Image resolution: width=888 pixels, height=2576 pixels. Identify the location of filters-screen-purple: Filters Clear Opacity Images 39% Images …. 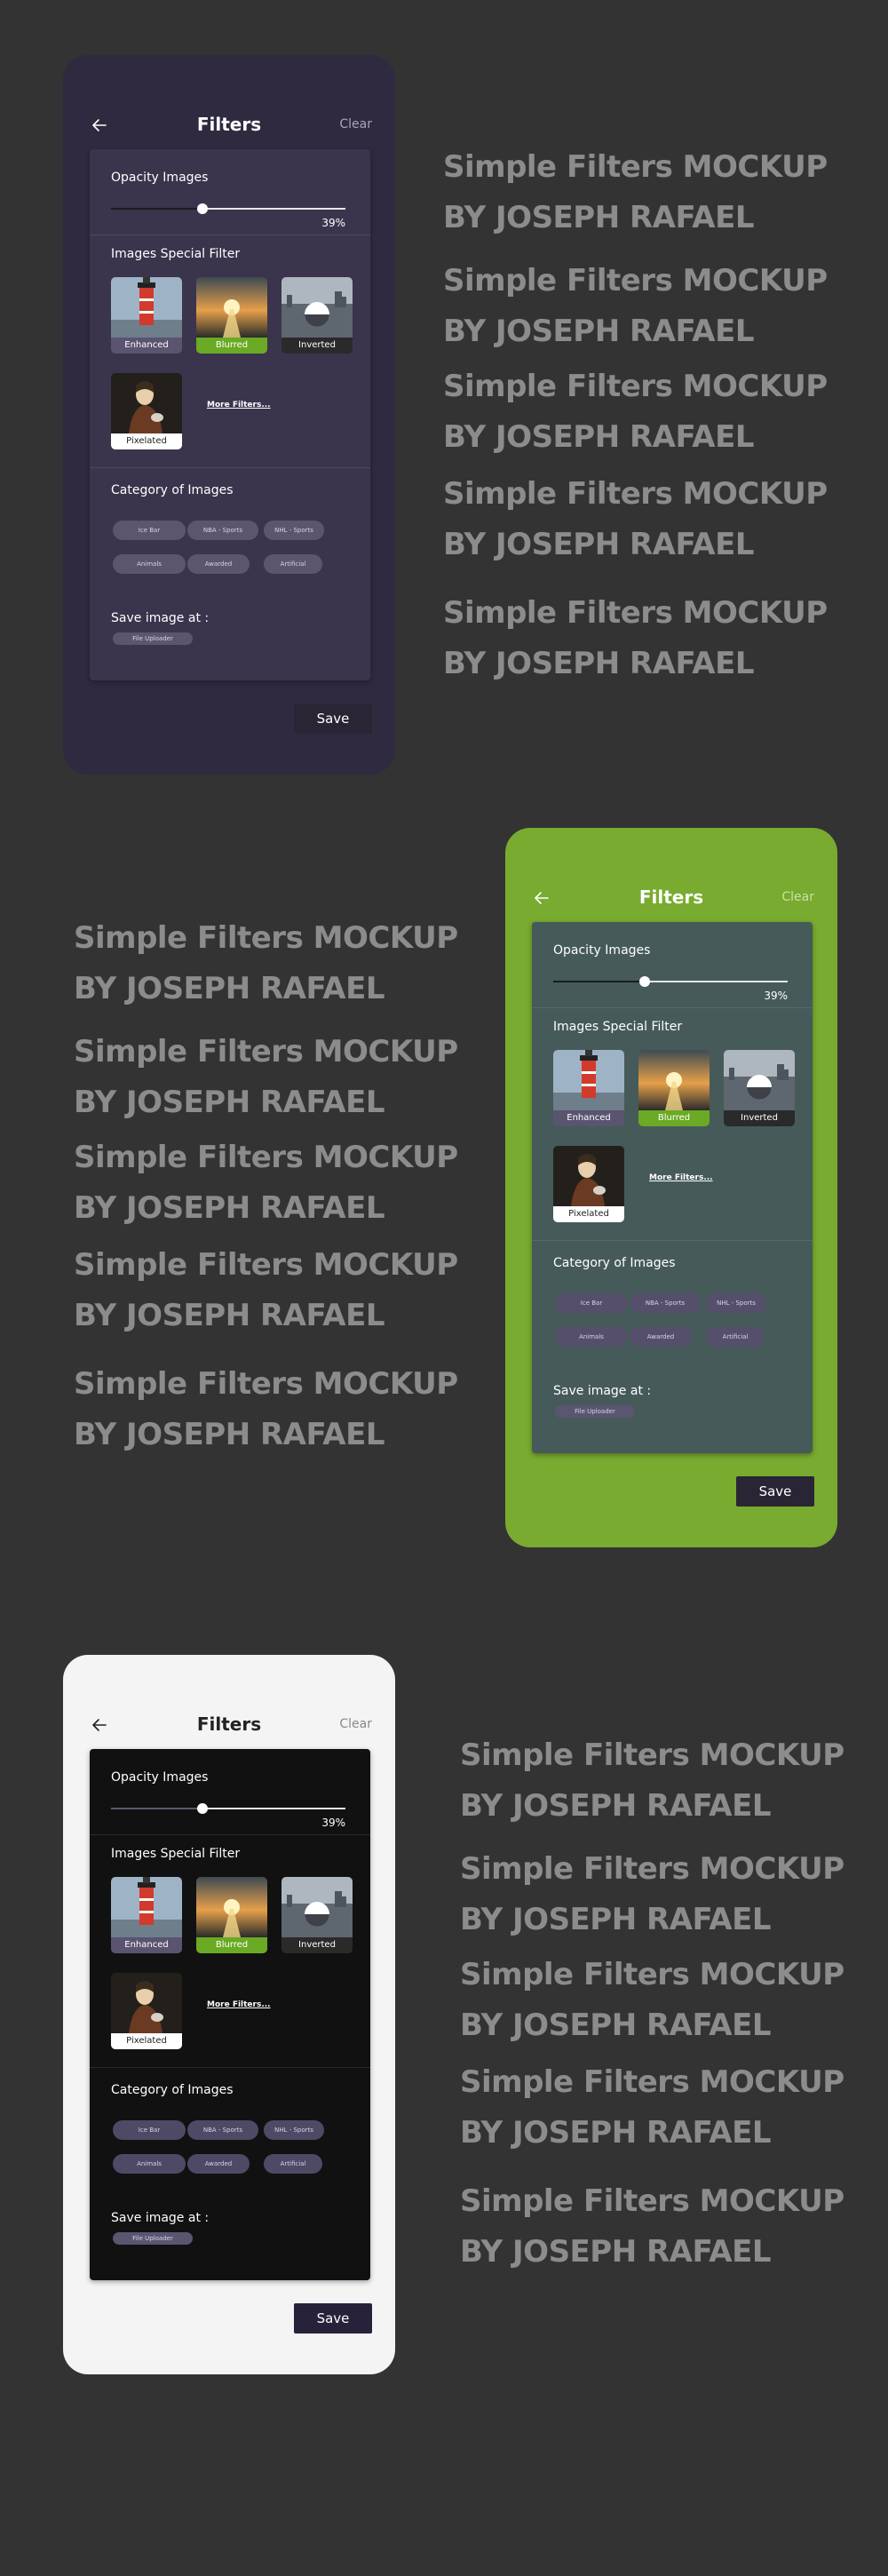
(229, 415).